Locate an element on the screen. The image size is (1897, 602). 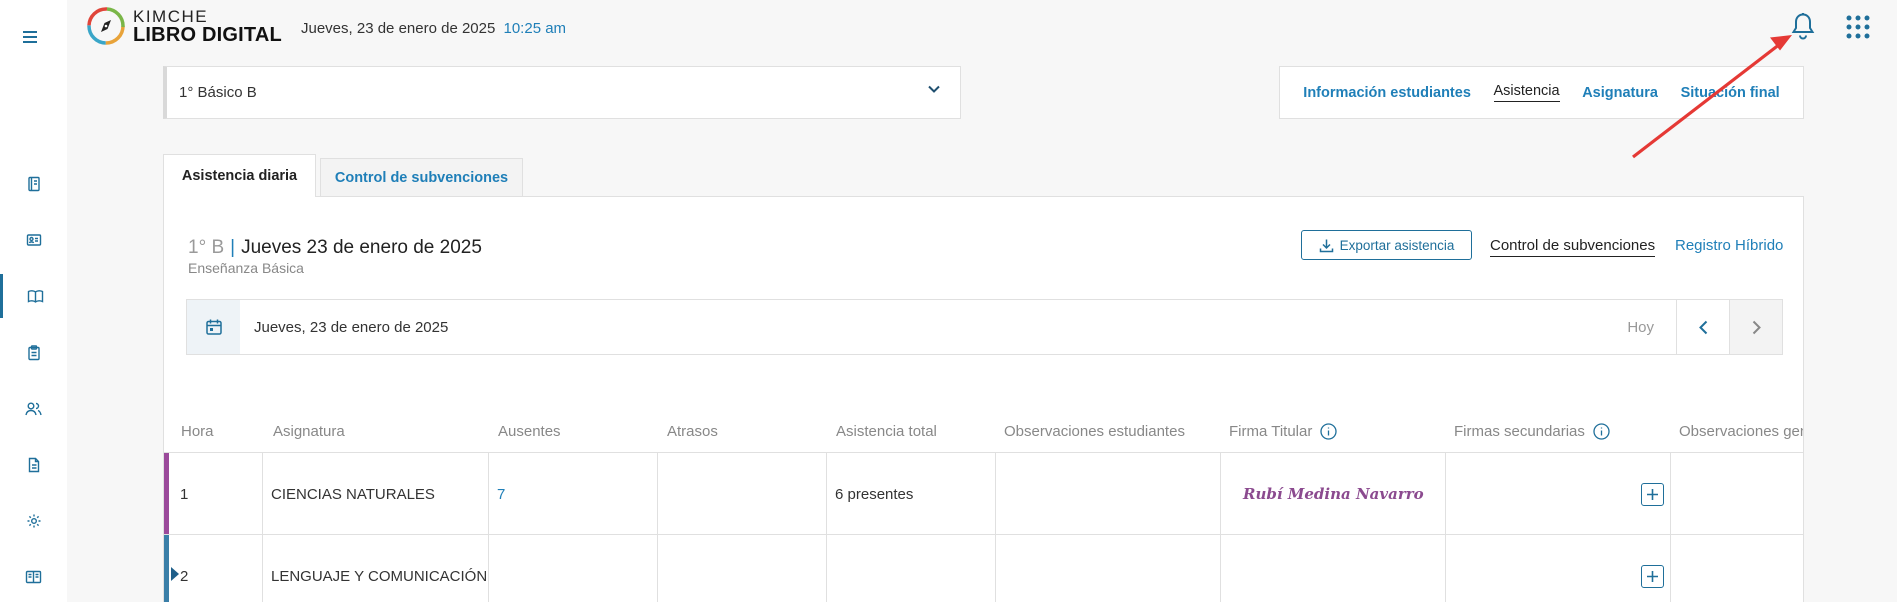
document-icon is located at coordinates (34, 465).